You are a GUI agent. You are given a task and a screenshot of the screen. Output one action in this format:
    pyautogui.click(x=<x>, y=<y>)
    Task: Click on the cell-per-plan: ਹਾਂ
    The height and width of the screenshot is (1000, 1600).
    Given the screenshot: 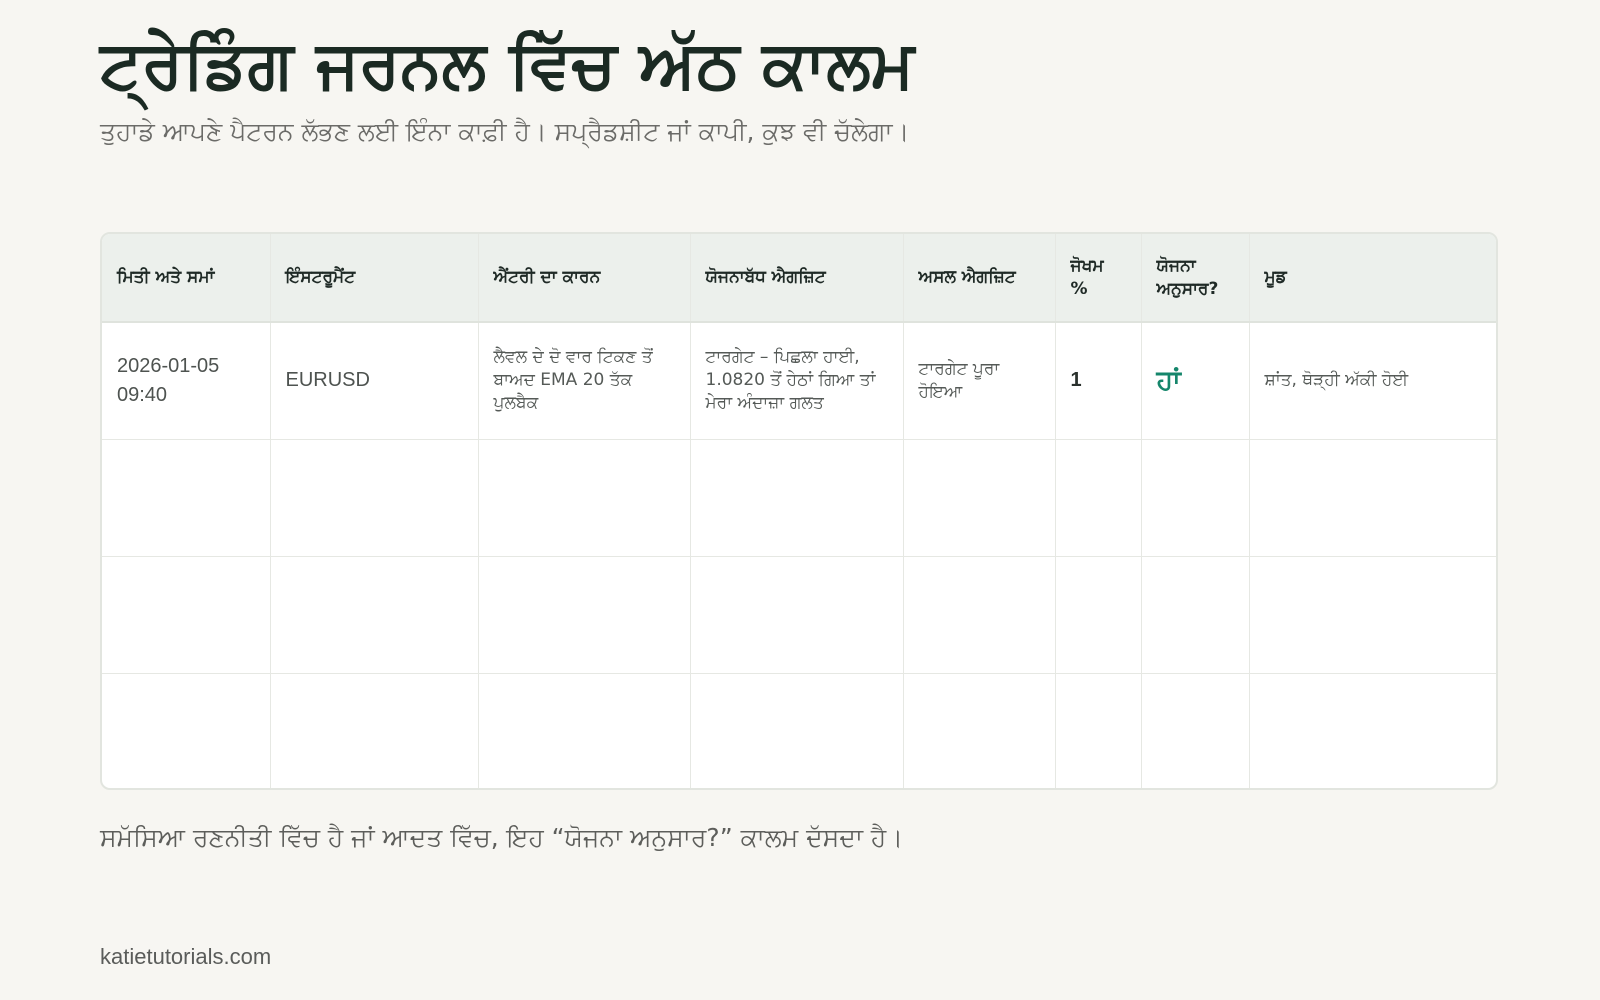 What is the action you would take?
    pyautogui.click(x=1195, y=381)
    